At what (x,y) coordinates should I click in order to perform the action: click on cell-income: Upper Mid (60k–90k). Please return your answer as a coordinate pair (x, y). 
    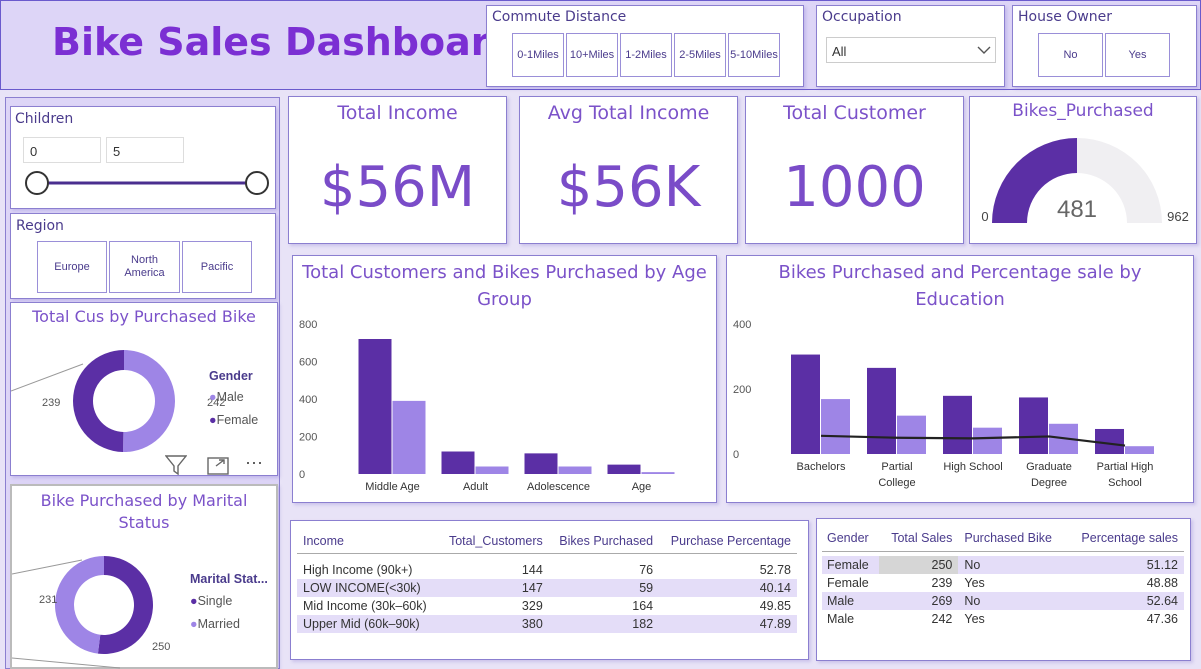
    Looking at the image, I should click on (368, 624).